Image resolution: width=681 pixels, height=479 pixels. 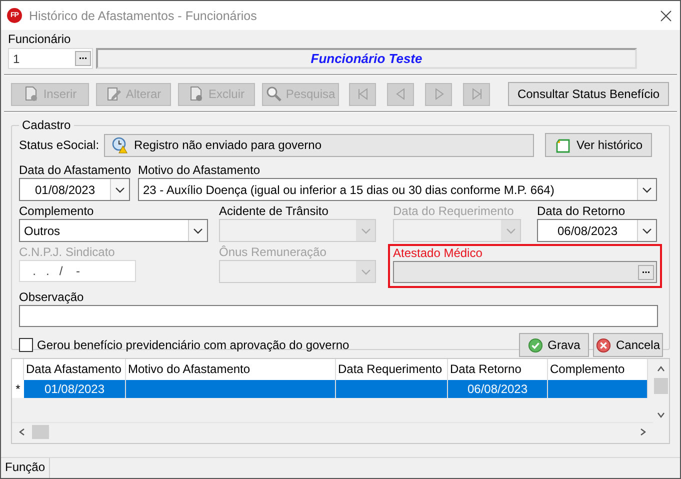 I want to click on table-cell: 06/08/2023, so click(x=498, y=389).